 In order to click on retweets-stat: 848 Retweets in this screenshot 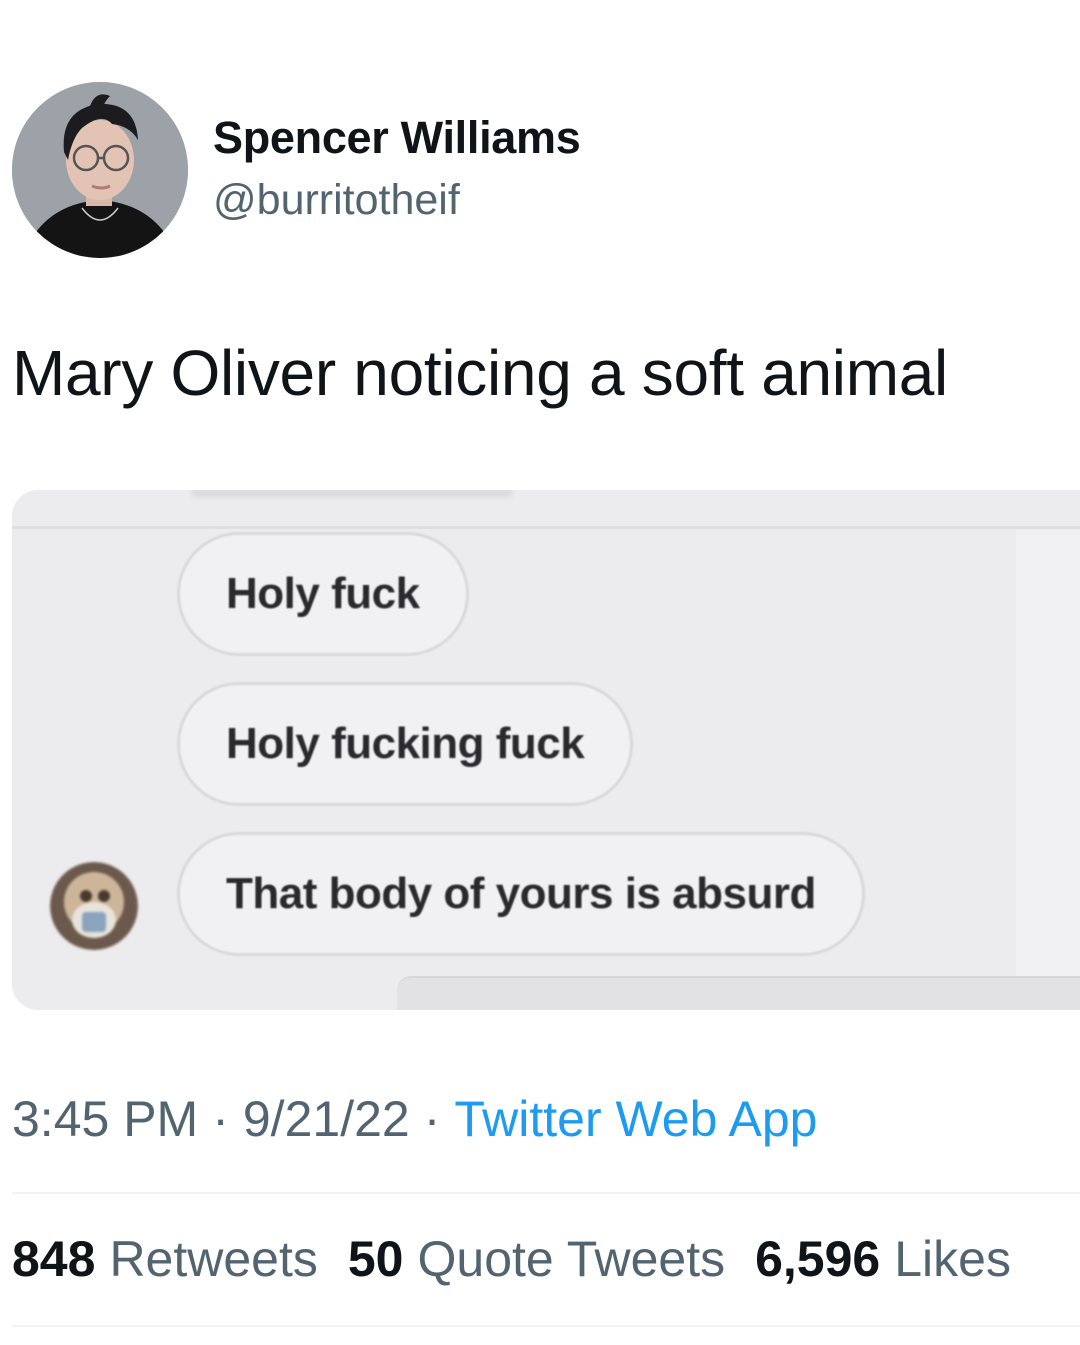, I will do `click(165, 1259)`.